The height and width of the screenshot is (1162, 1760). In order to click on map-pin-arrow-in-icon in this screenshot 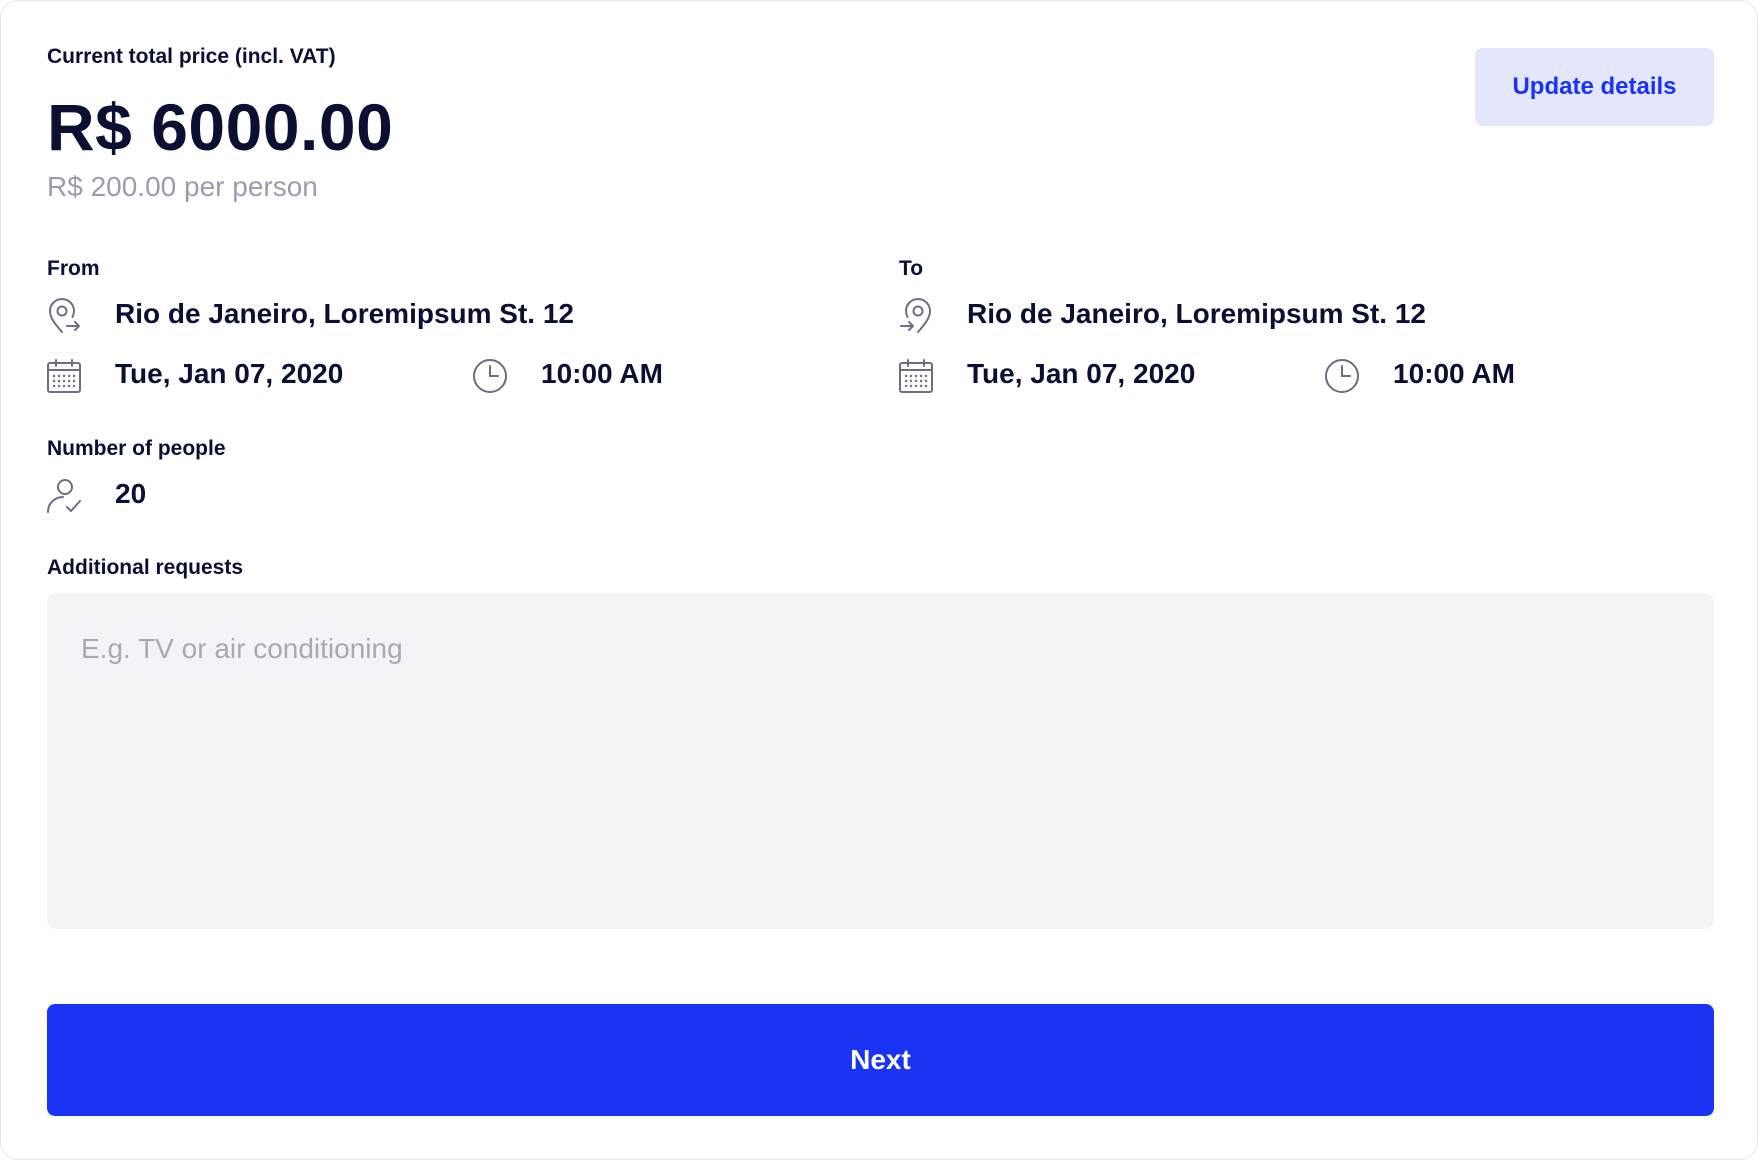, I will do `click(916, 316)`.